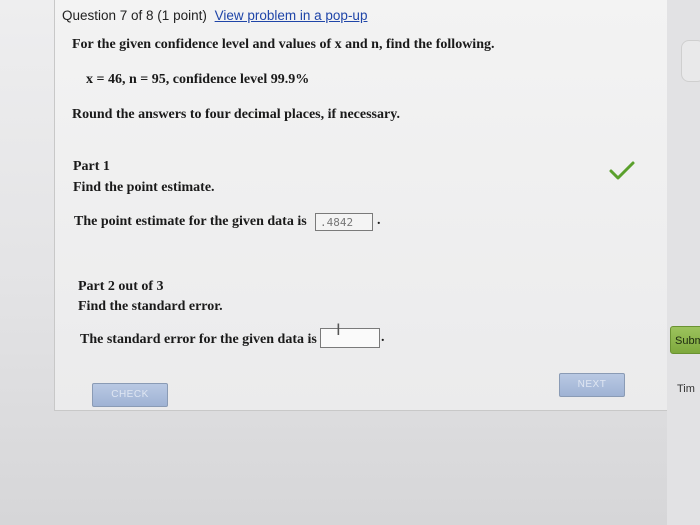 This screenshot has width=700, height=525. What do you see at coordinates (190, 221) in the screenshot?
I see `part1-statement: The point estimate for the given data is` at bounding box center [190, 221].